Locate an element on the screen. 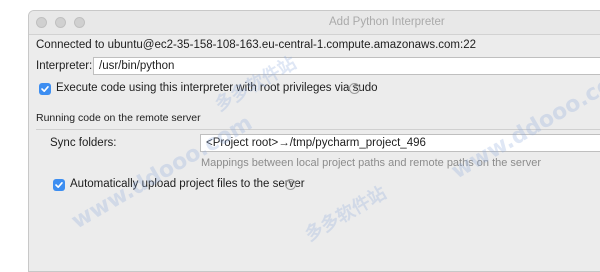 The width and height of the screenshot is (600, 272). section-divider is located at coordinates (318, 129).